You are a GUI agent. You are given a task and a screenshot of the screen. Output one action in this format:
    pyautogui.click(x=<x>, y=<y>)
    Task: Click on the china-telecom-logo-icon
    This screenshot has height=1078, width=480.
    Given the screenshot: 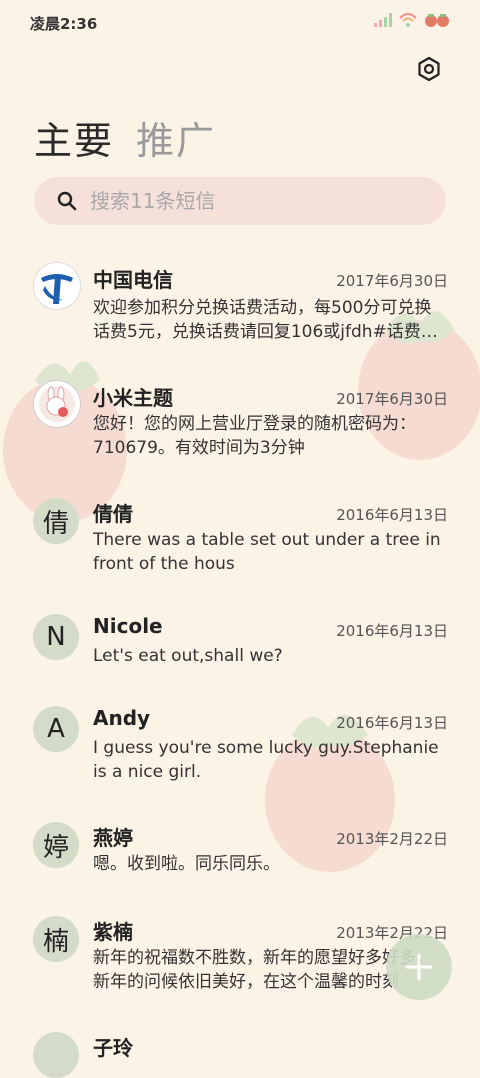 What is the action you would take?
    pyautogui.click(x=57, y=286)
    